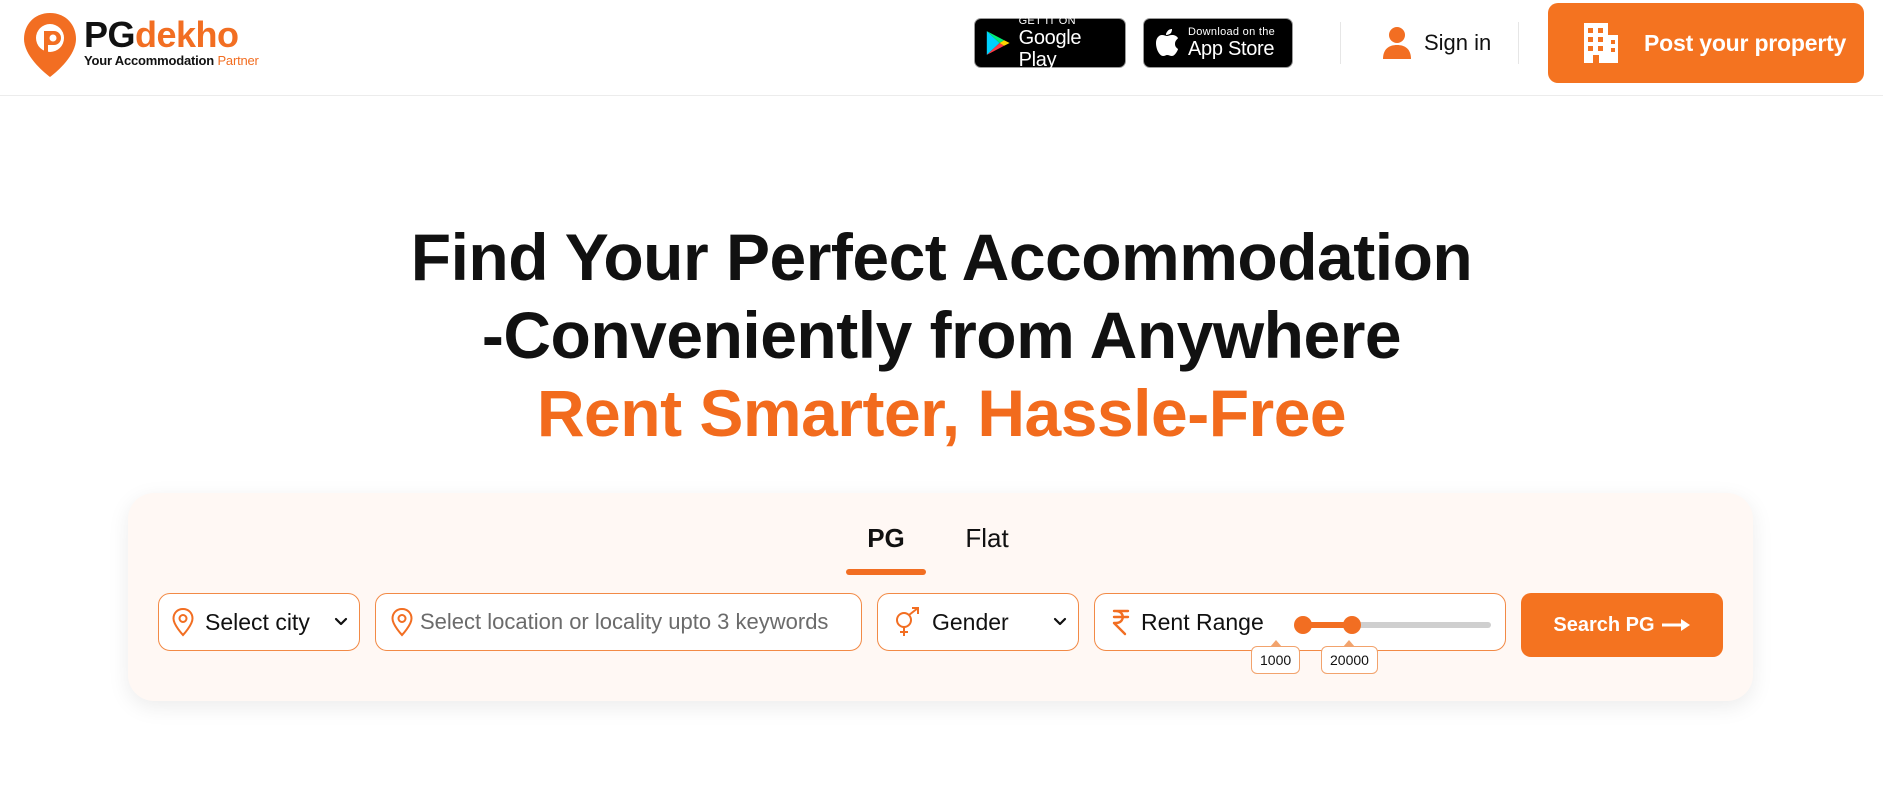 The image size is (1883, 806). I want to click on brand-name-pg: PG, so click(110, 34).